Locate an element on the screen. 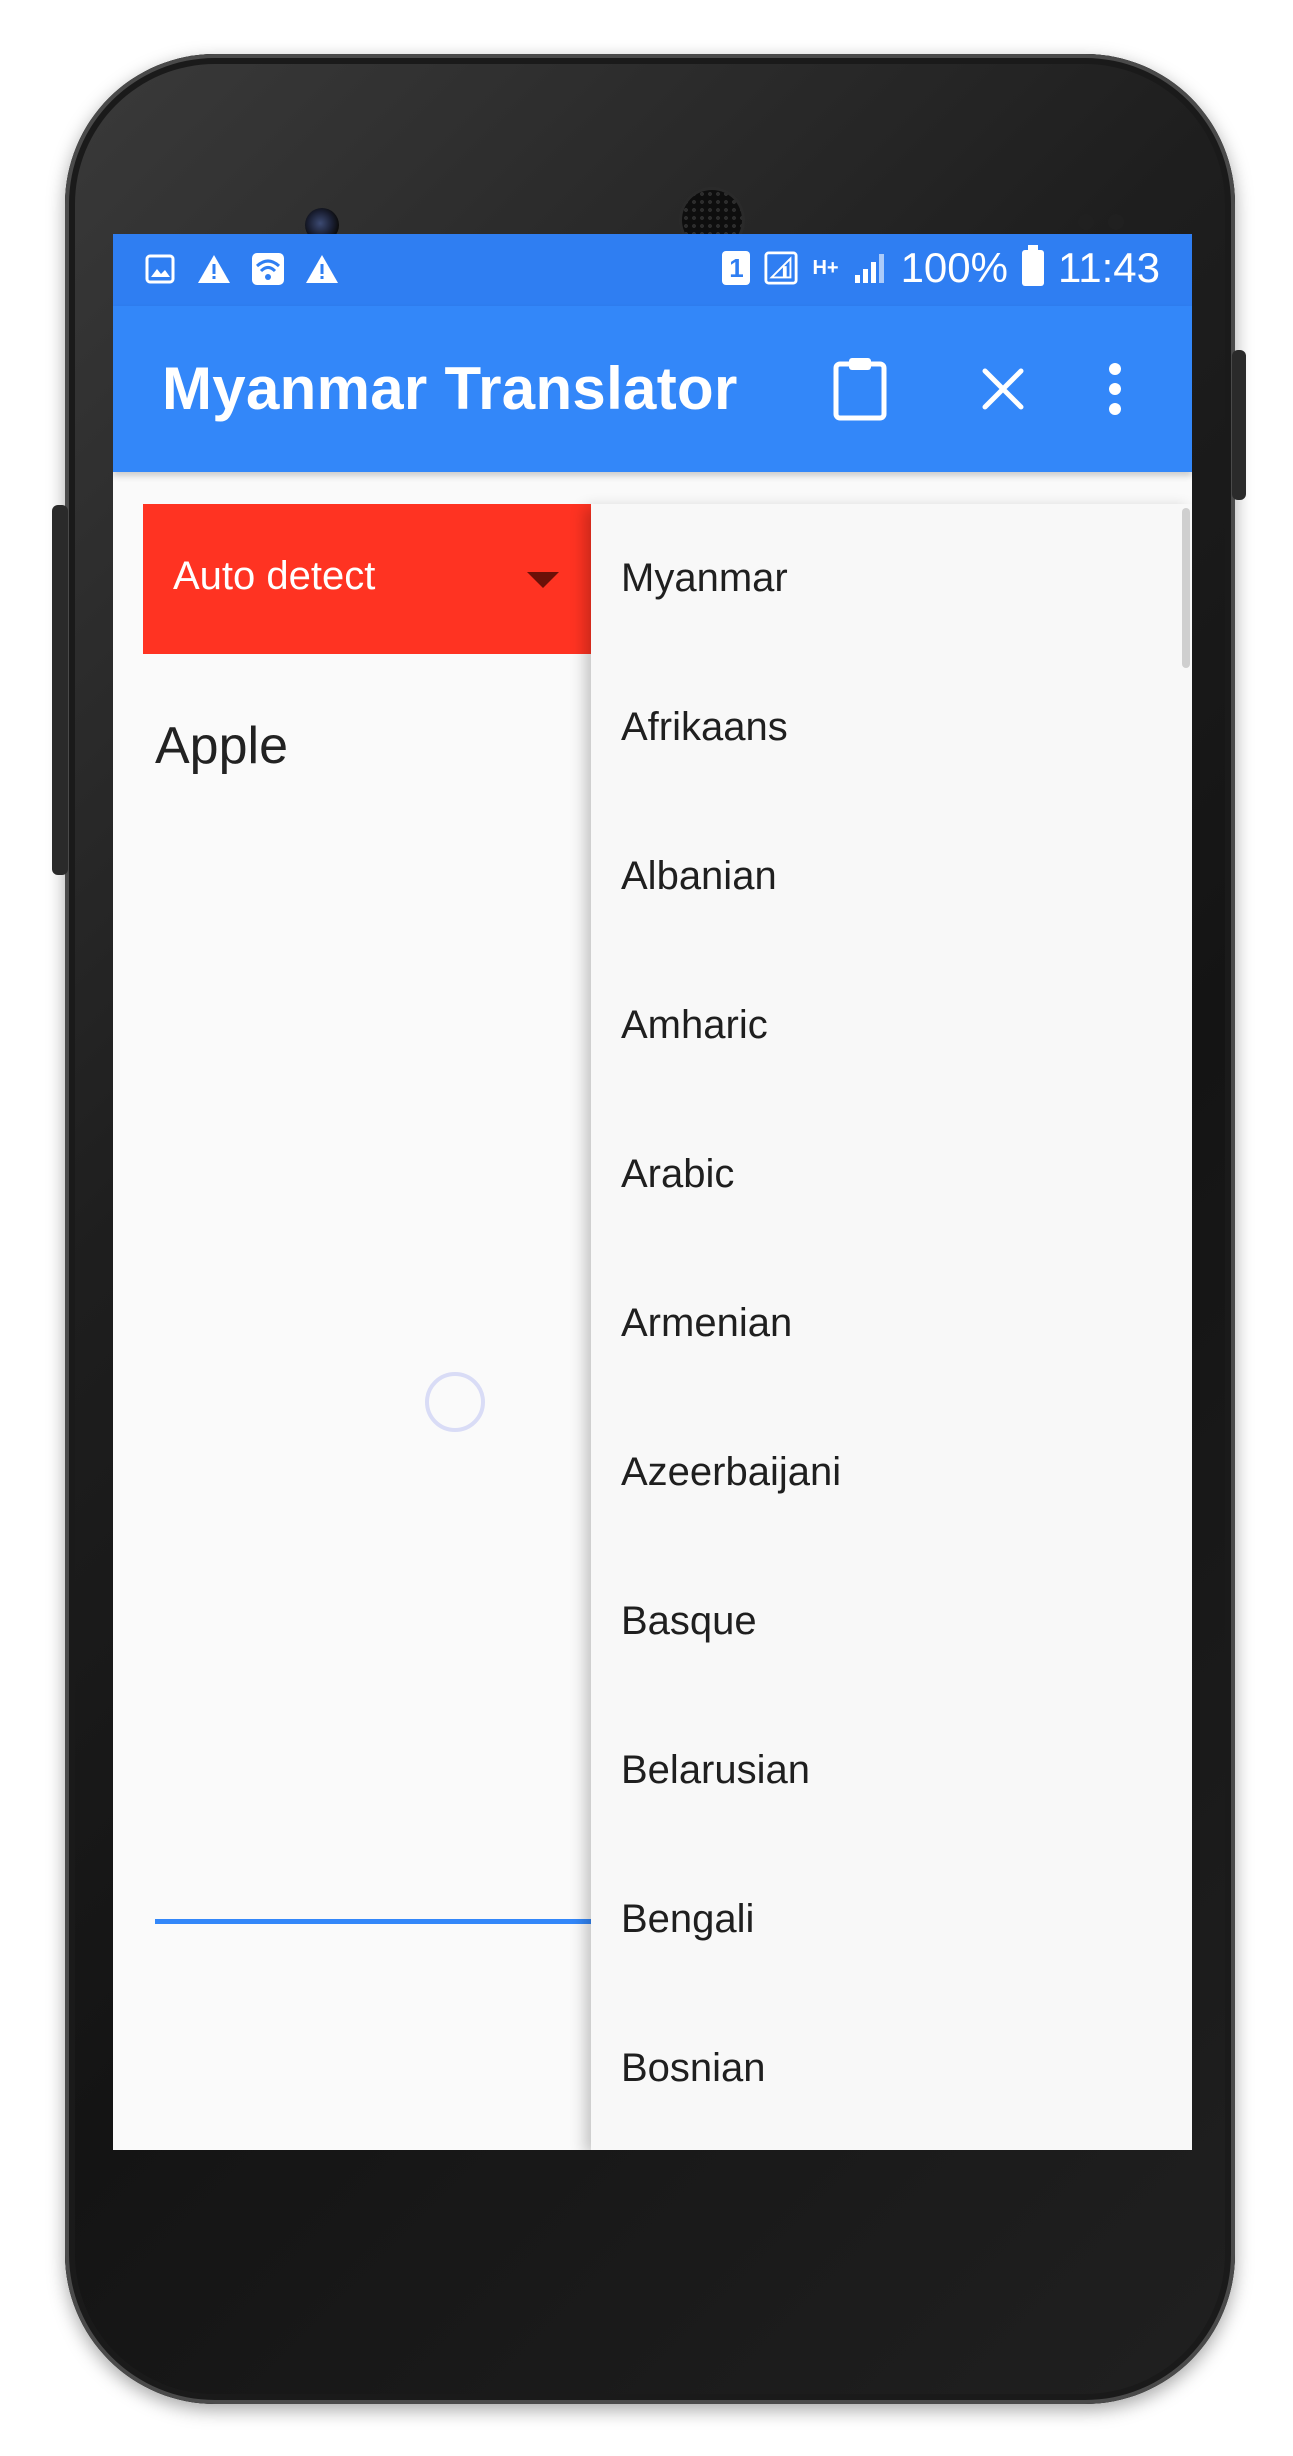  source-language-label: Auto detect is located at coordinates (274, 576).